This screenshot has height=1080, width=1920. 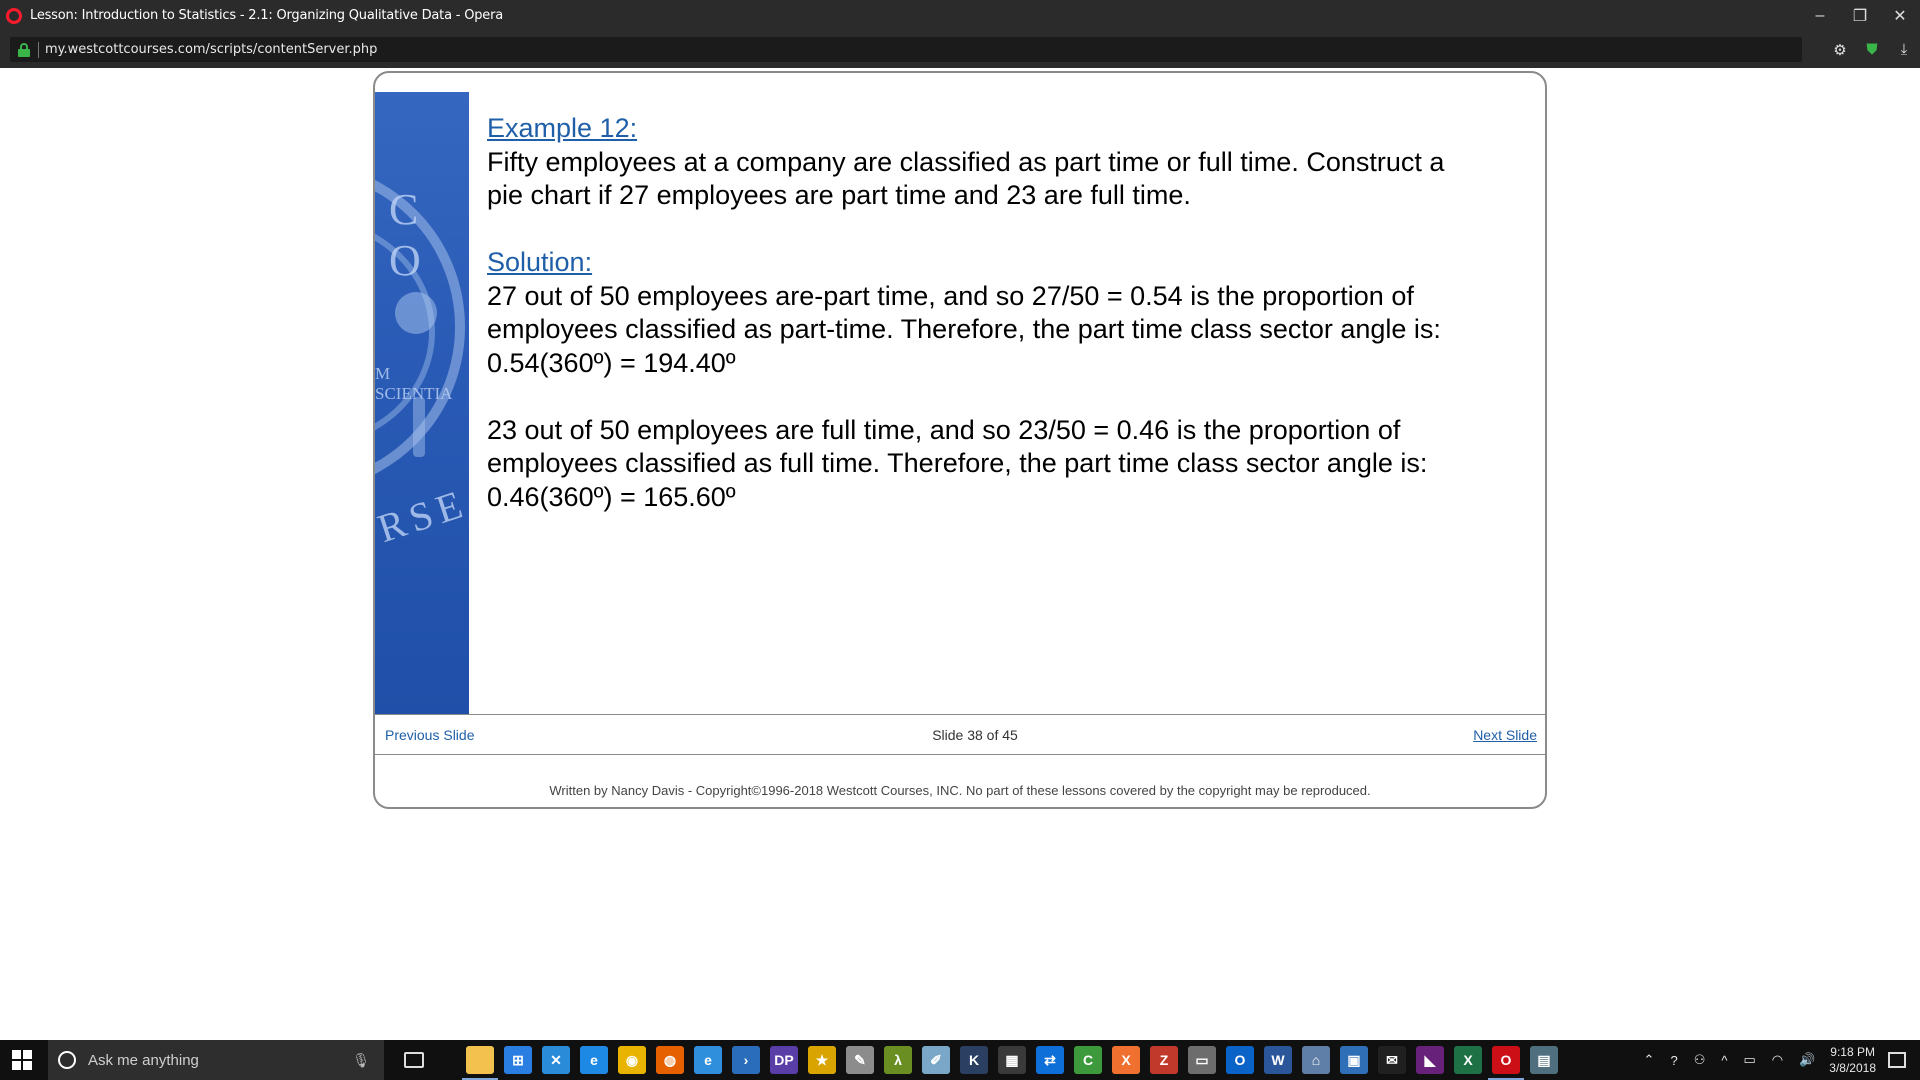 I want to click on edge-icon: e, so click(x=594, y=1060).